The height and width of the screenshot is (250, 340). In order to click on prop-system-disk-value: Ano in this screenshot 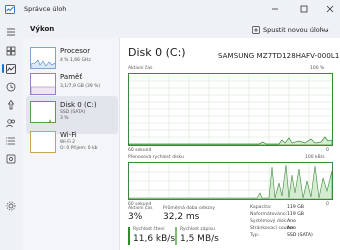, I will do `click(291, 221)`.